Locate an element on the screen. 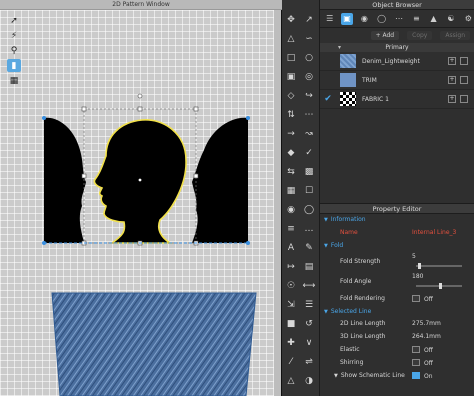  edit-point-icon: ↗ is located at coordinates (309, 20).